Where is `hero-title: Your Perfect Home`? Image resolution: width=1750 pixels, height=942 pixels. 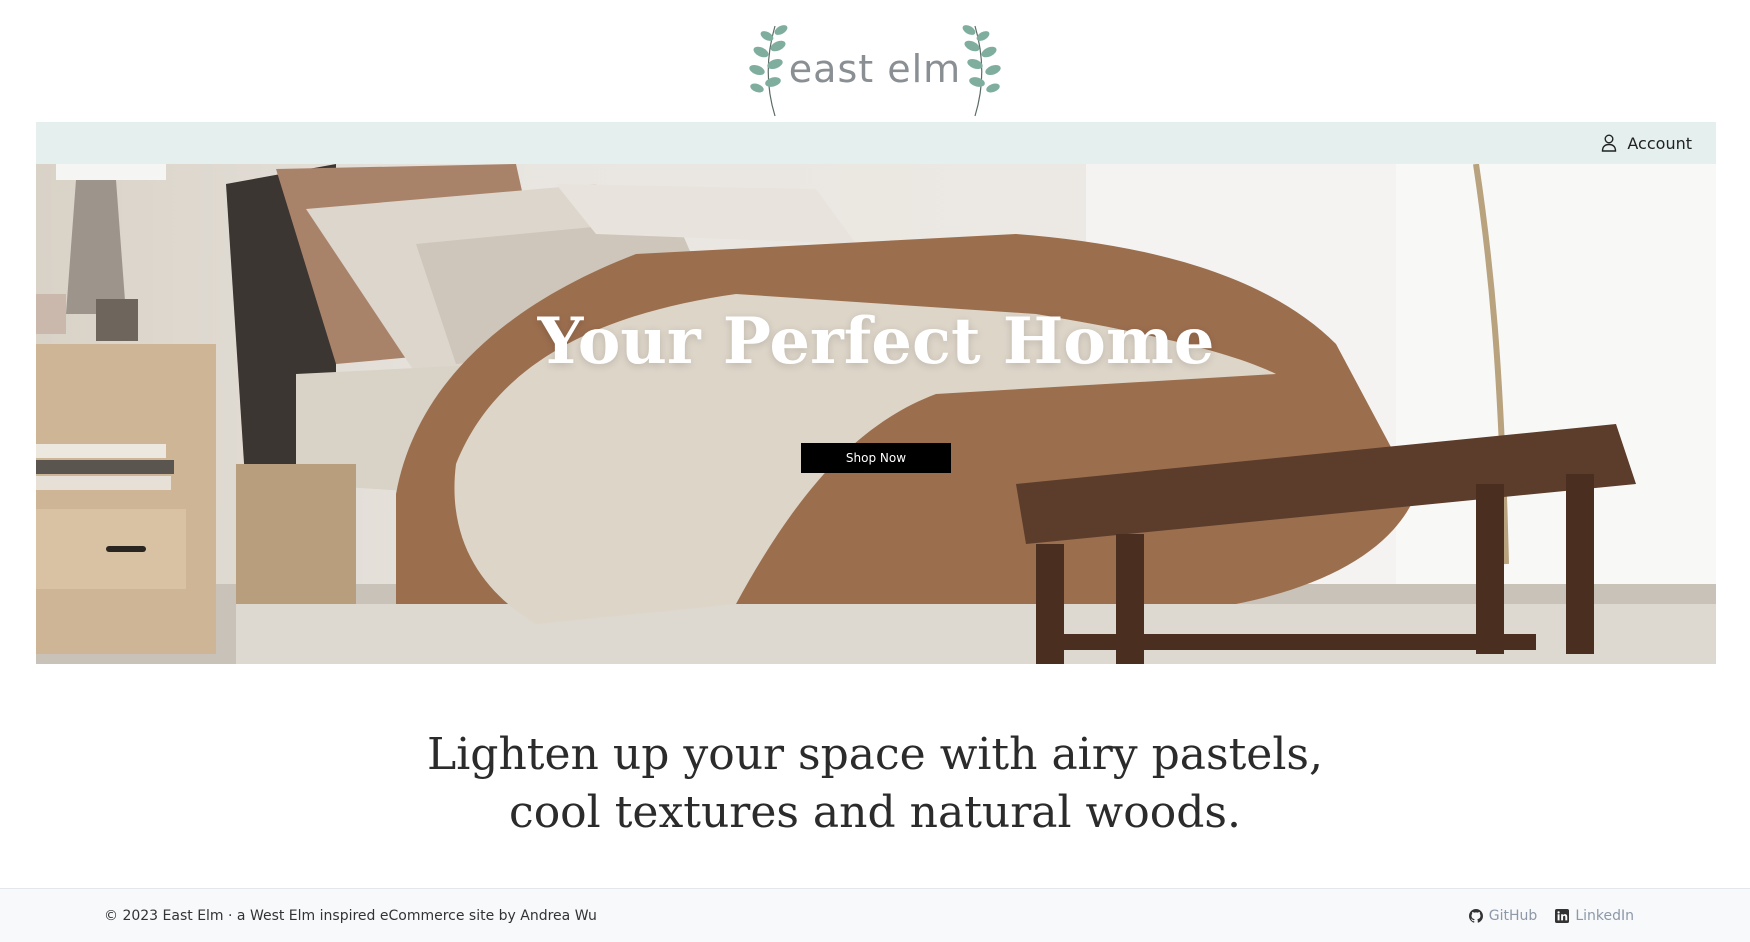 hero-title: Your Perfect Home is located at coordinates (876, 341).